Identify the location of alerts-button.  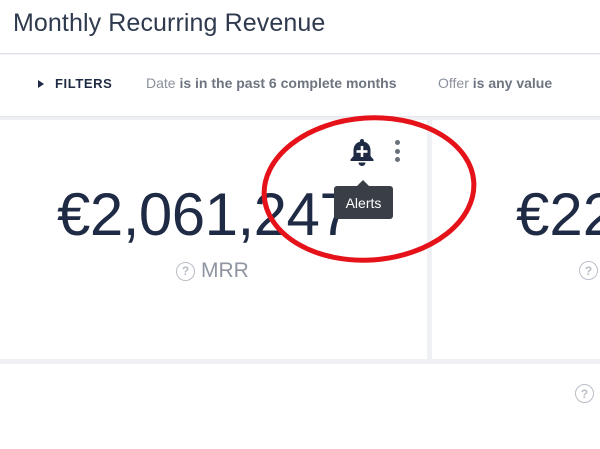
(362, 152).